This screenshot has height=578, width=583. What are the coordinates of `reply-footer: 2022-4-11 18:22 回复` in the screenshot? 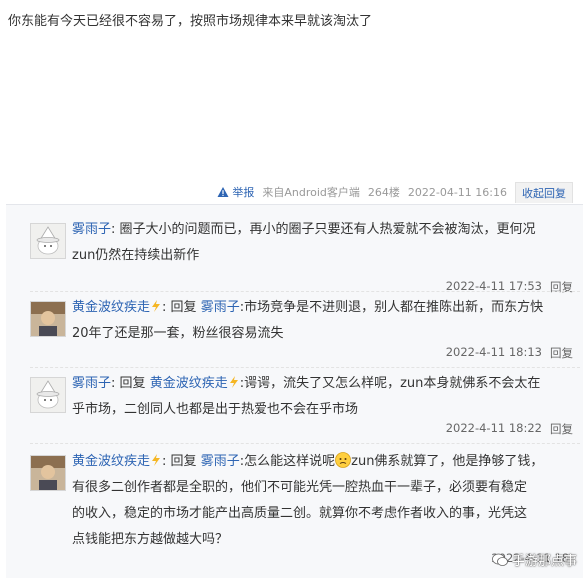 It's located at (509, 429).